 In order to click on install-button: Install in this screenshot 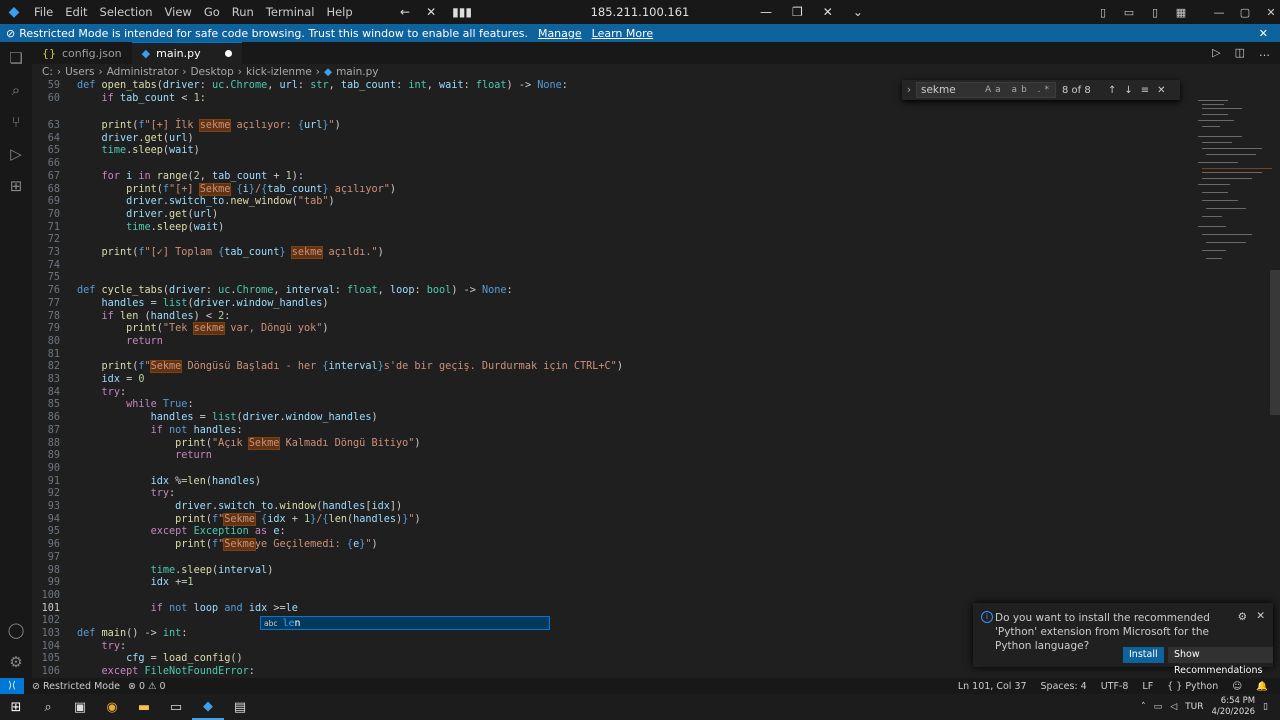, I will do `click(1143, 655)`.